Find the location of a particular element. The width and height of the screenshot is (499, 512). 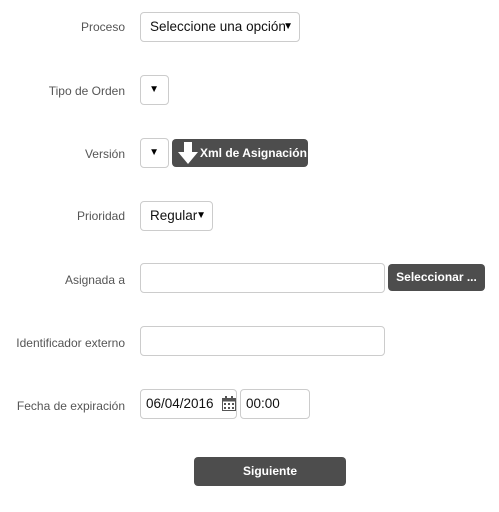

fecha-date-value: 06/04/2016 is located at coordinates (180, 403).